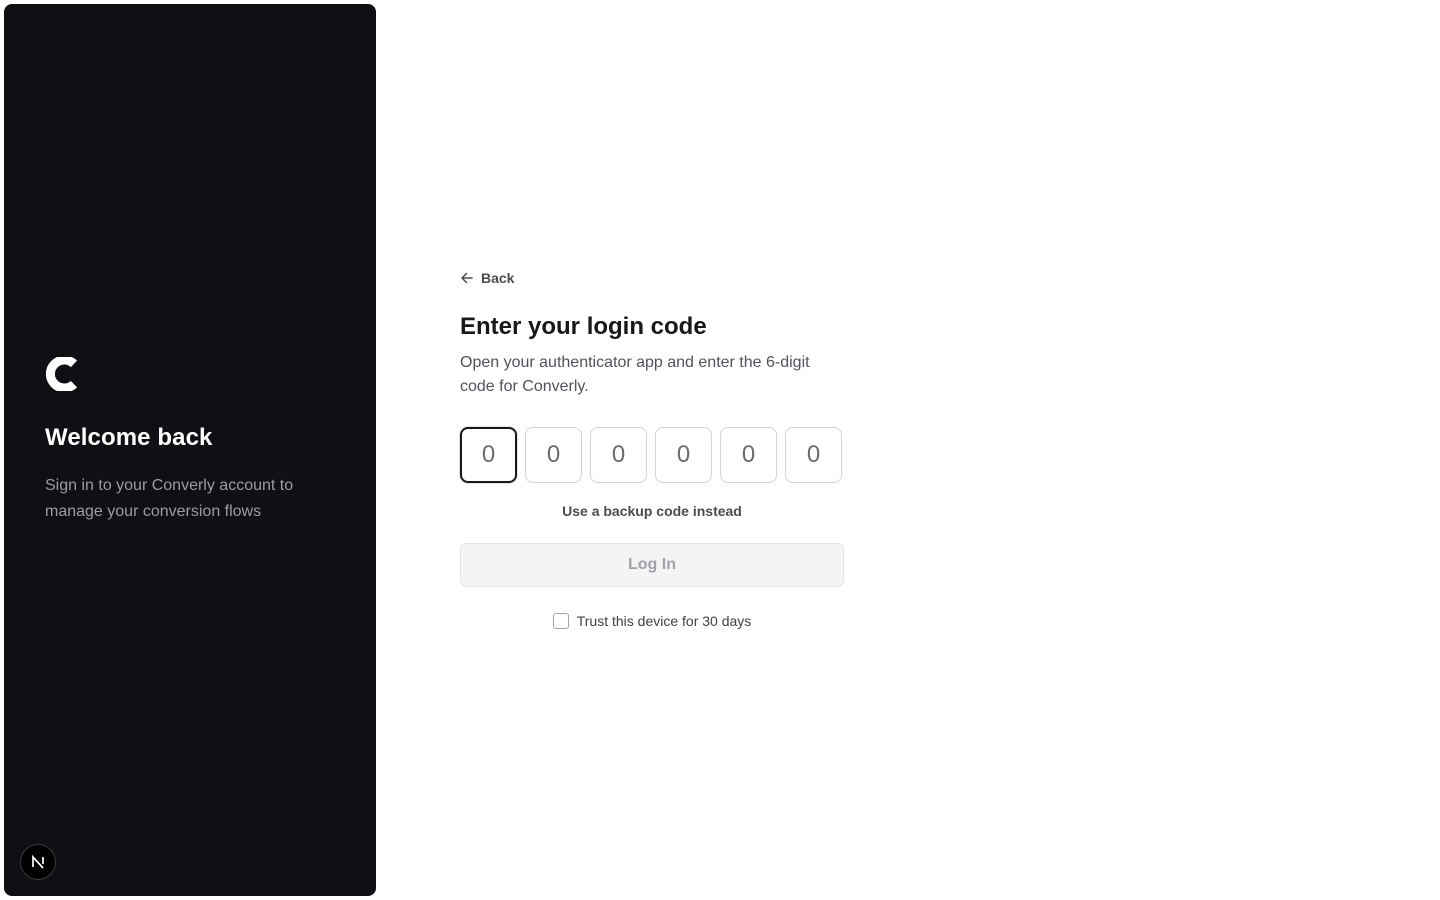  I want to click on framework-badge, so click(38, 862).